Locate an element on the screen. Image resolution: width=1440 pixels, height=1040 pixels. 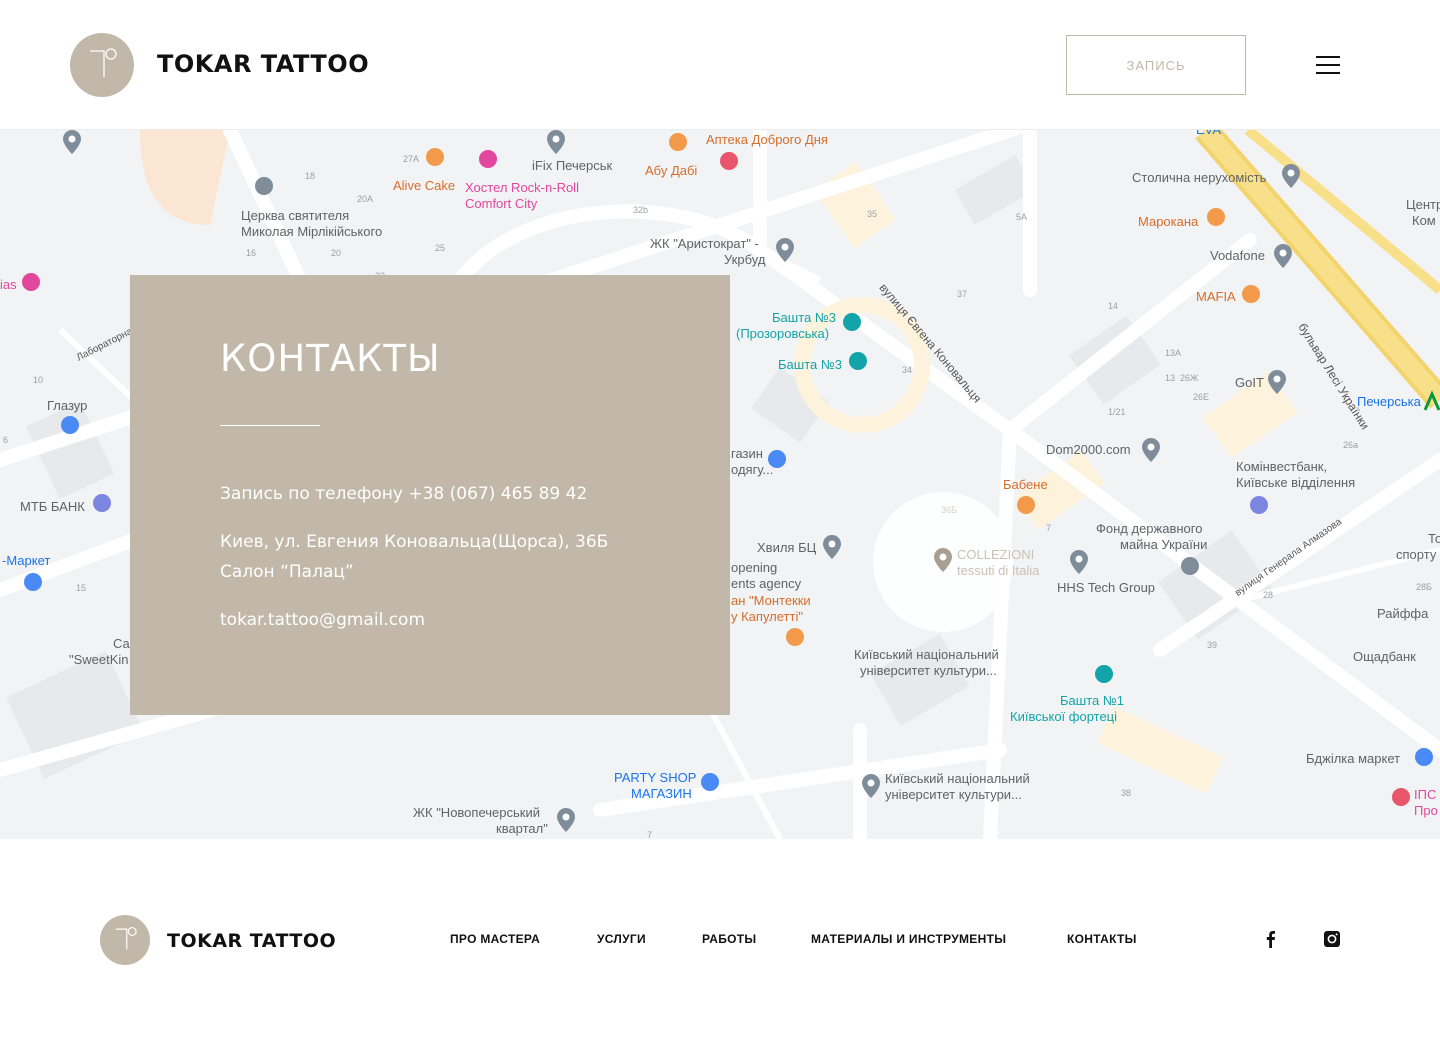
map-label: Миколая Мірлікійського is located at coordinates (312, 231).